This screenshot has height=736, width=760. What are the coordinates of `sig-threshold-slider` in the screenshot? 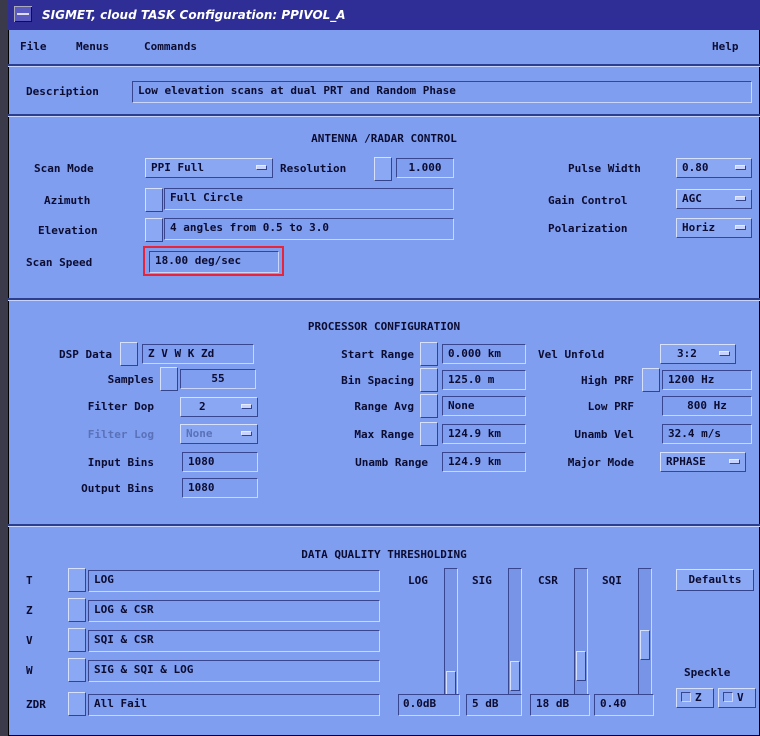 It's located at (515, 635).